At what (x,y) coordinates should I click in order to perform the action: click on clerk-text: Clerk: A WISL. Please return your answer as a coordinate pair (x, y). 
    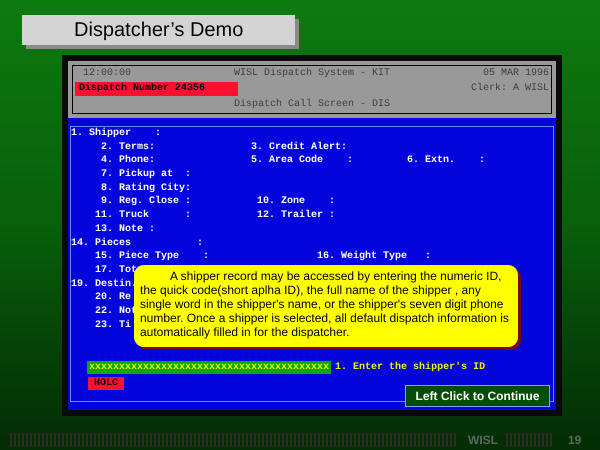
    Looking at the image, I should click on (509, 89).